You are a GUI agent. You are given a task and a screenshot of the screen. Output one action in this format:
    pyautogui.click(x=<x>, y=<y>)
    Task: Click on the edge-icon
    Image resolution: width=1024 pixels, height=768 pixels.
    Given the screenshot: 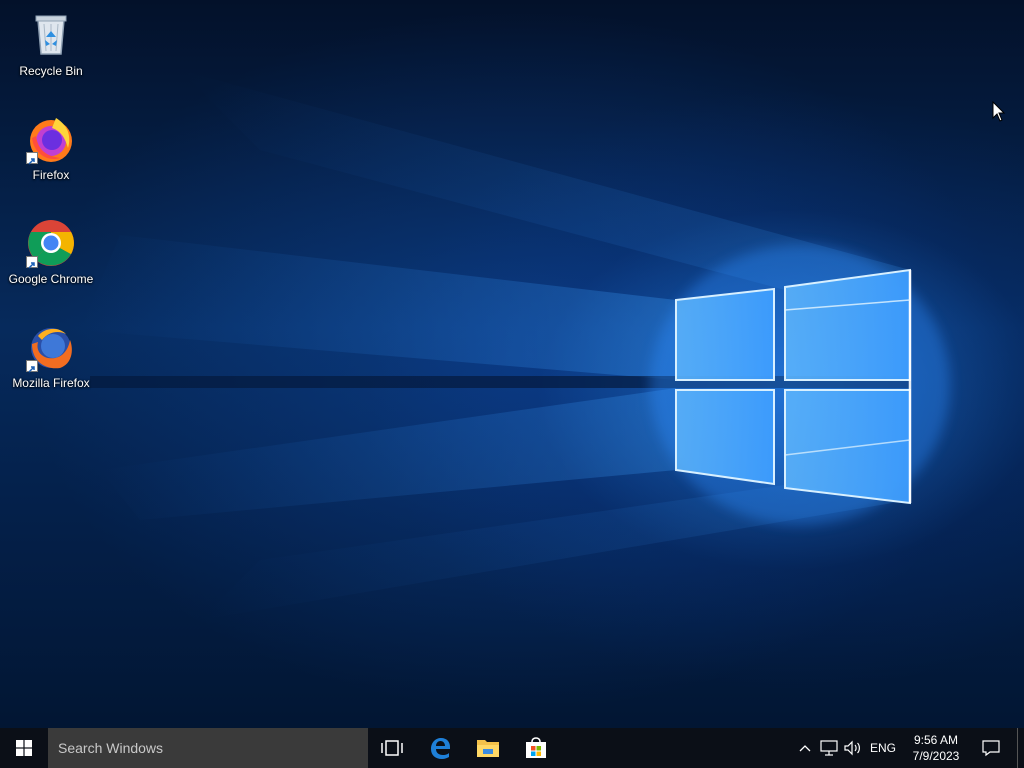 What is the action you would take?
    pyautogui.click(x=440, y=748)
    